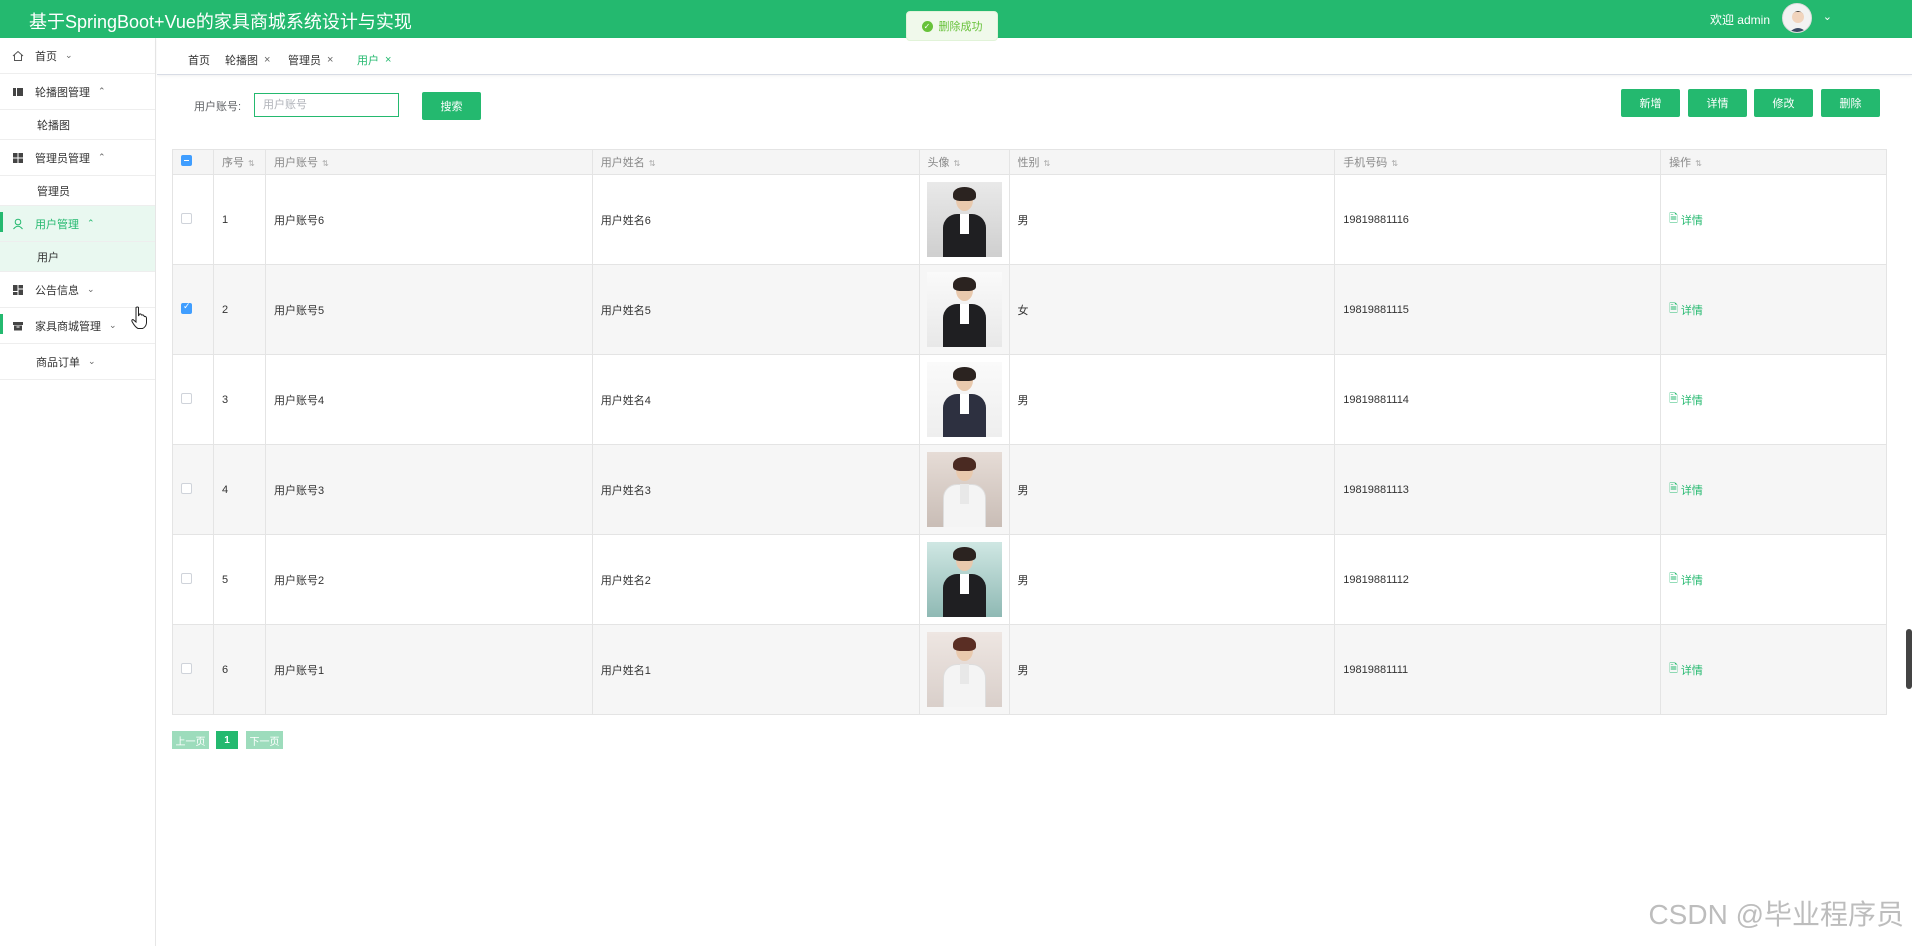 This screenshot has width=1912, height=946. What do you see at coordinates (186, 160) in the screenshot?
I see `select-all-checkbox` at bounding box center [186, 160].